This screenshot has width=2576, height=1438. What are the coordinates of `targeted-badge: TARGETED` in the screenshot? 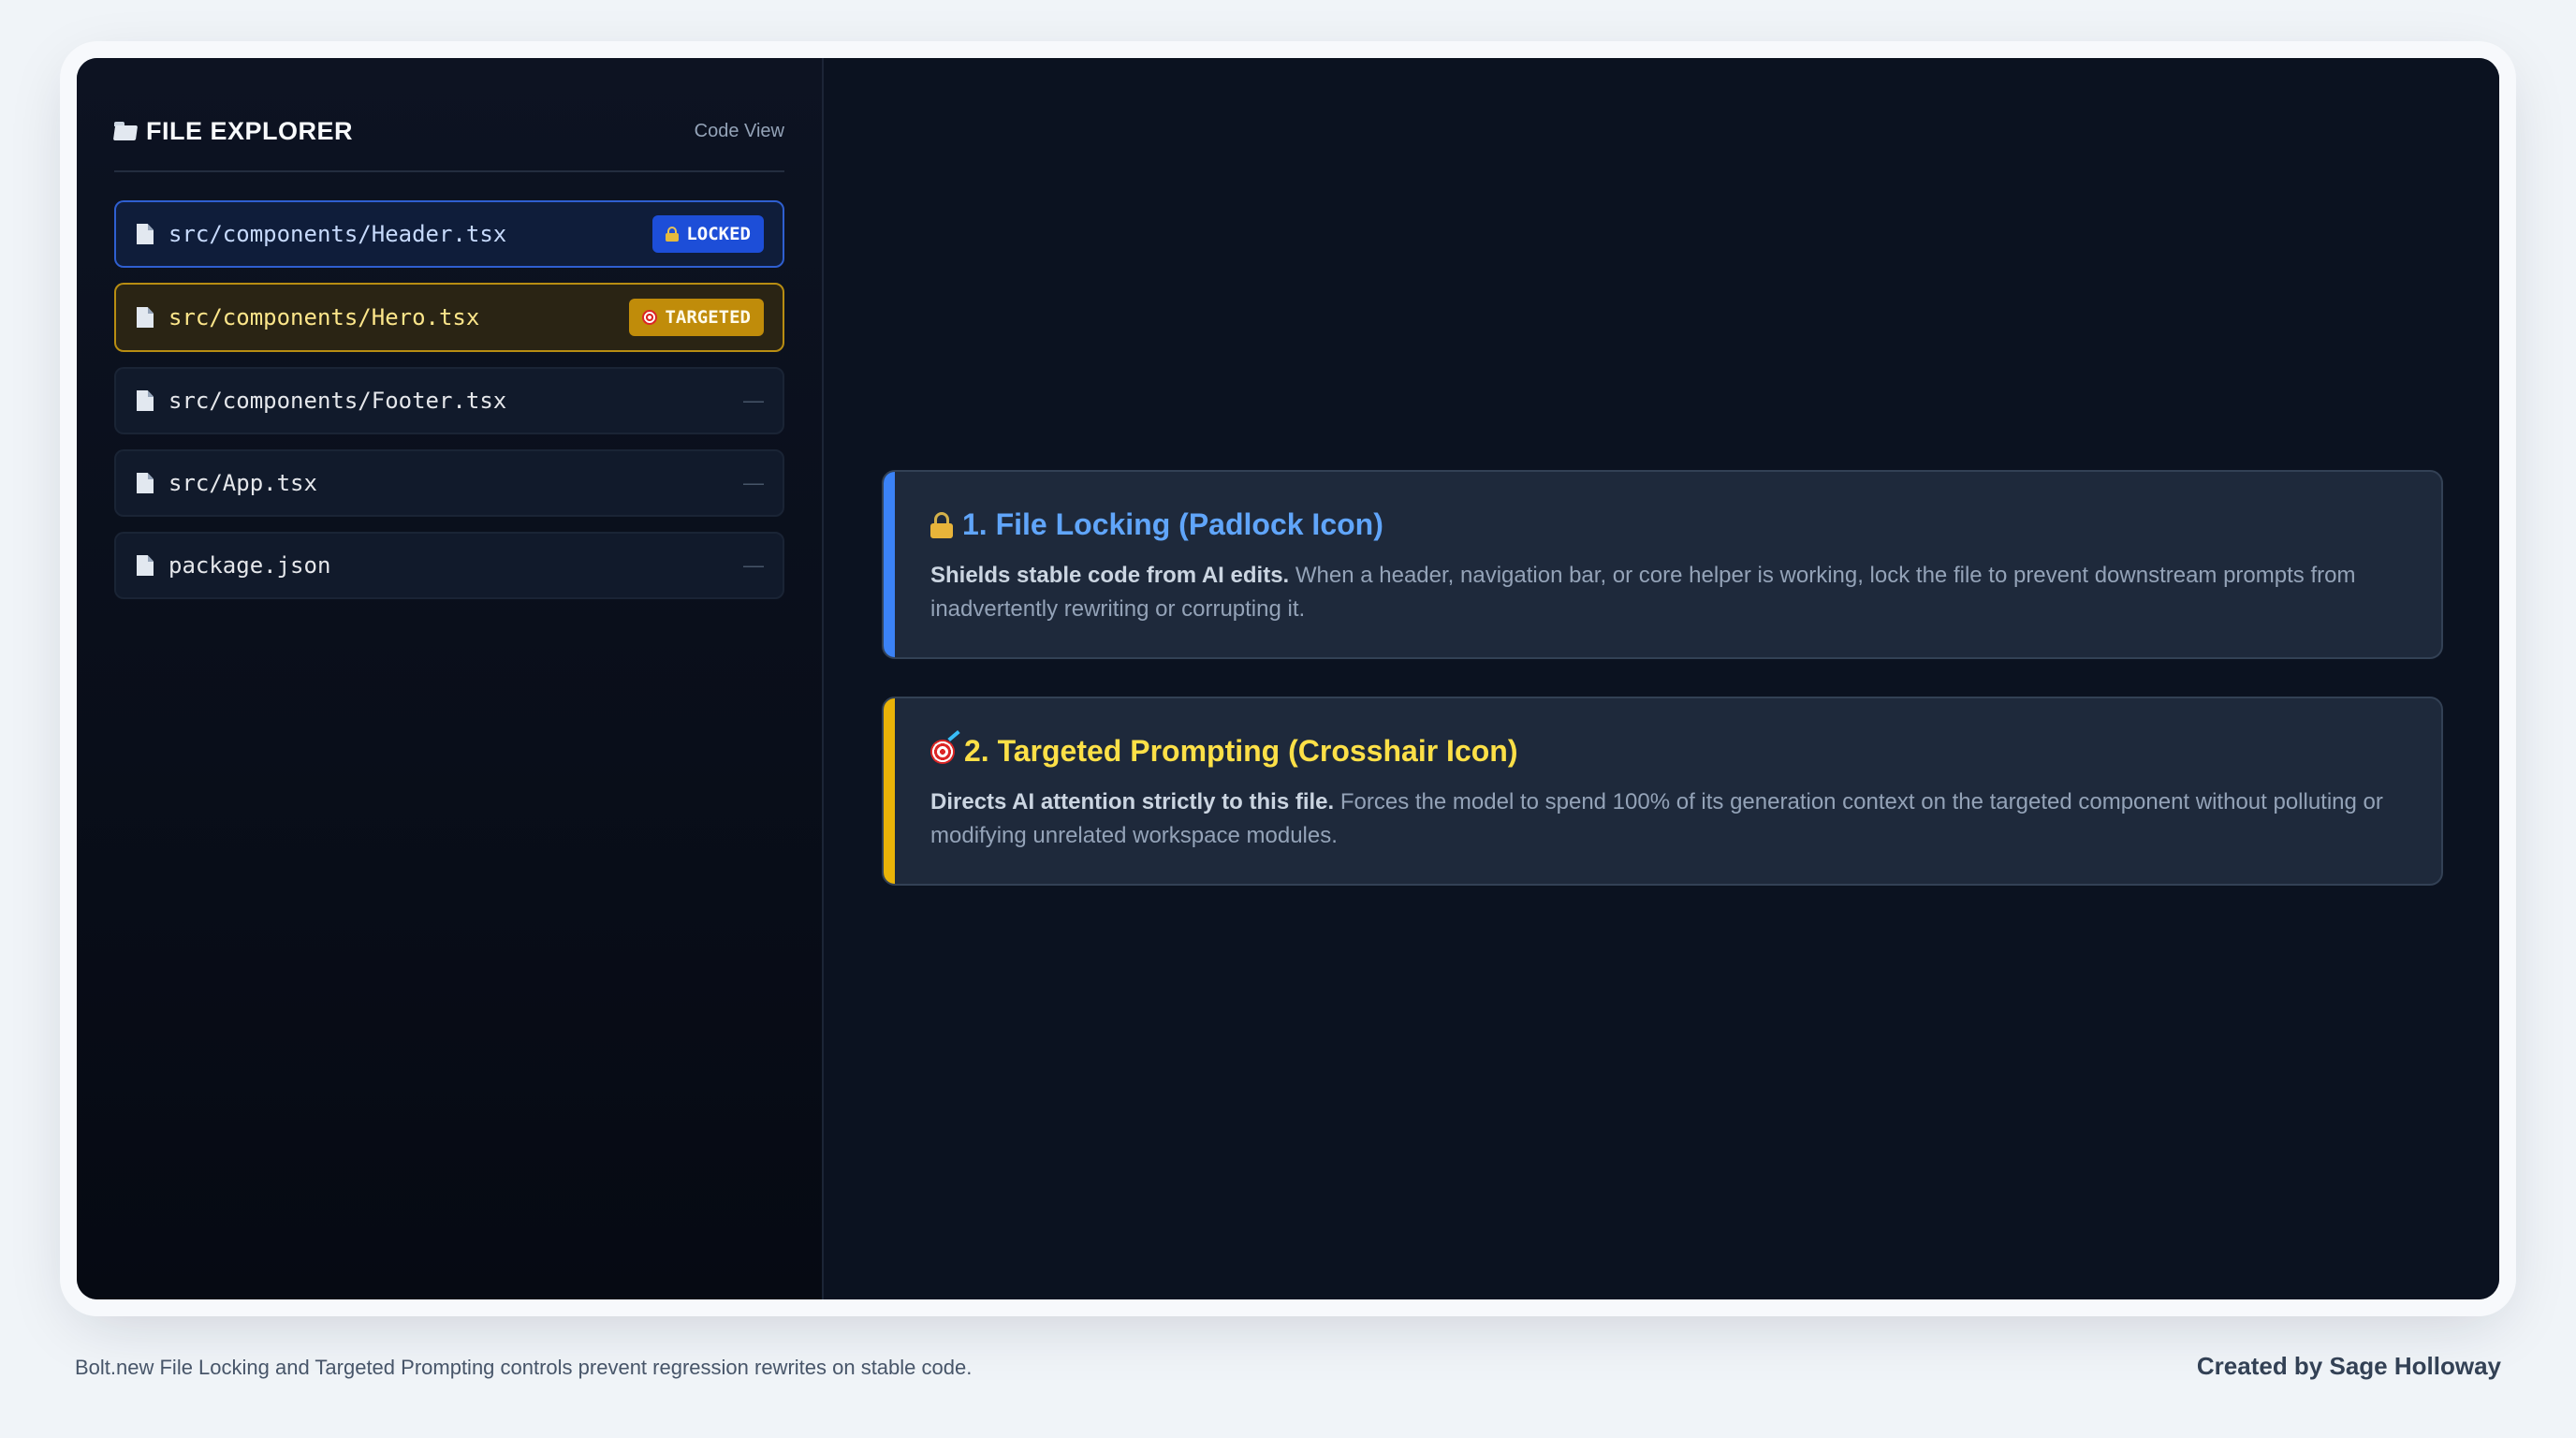 It's located at (696, 317).